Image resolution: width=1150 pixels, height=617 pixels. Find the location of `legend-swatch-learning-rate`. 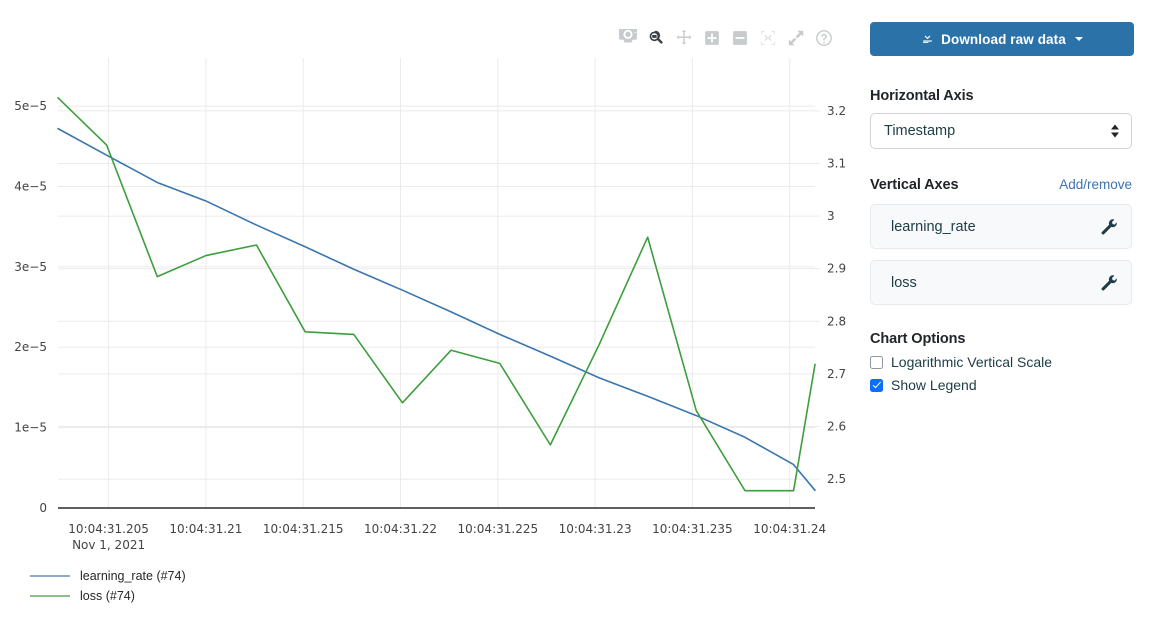

legend-swatch-learning-rate is located at coordinates (50, 576).